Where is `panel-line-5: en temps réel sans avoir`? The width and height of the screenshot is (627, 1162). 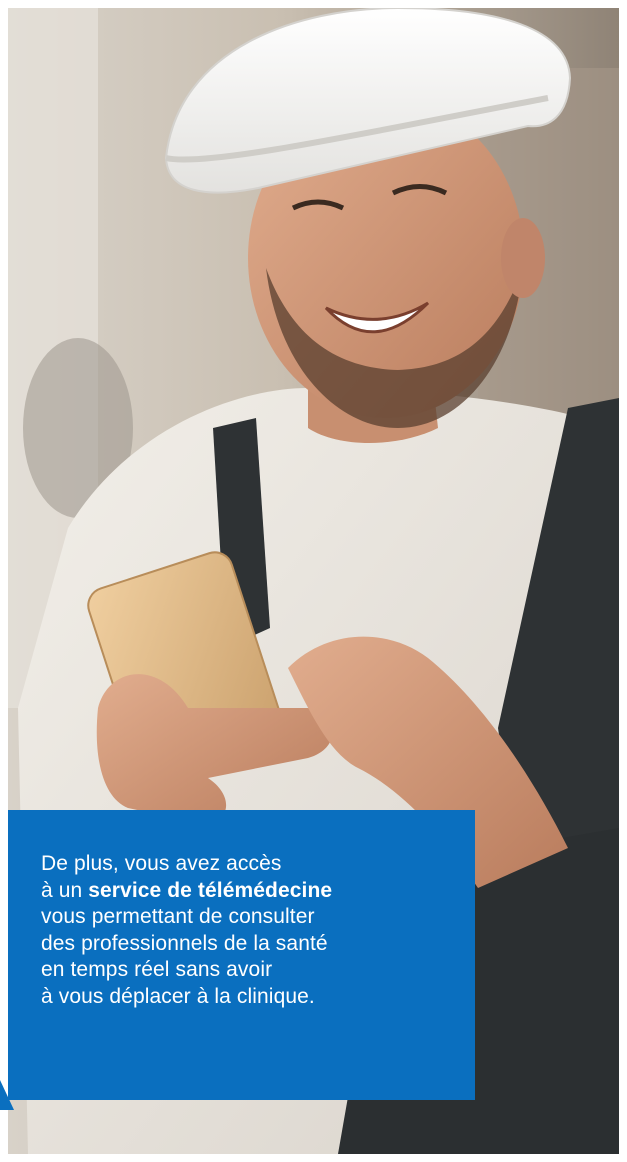
panel-line-5: en temps réel sans avoir is located at coordinates (157, 969).